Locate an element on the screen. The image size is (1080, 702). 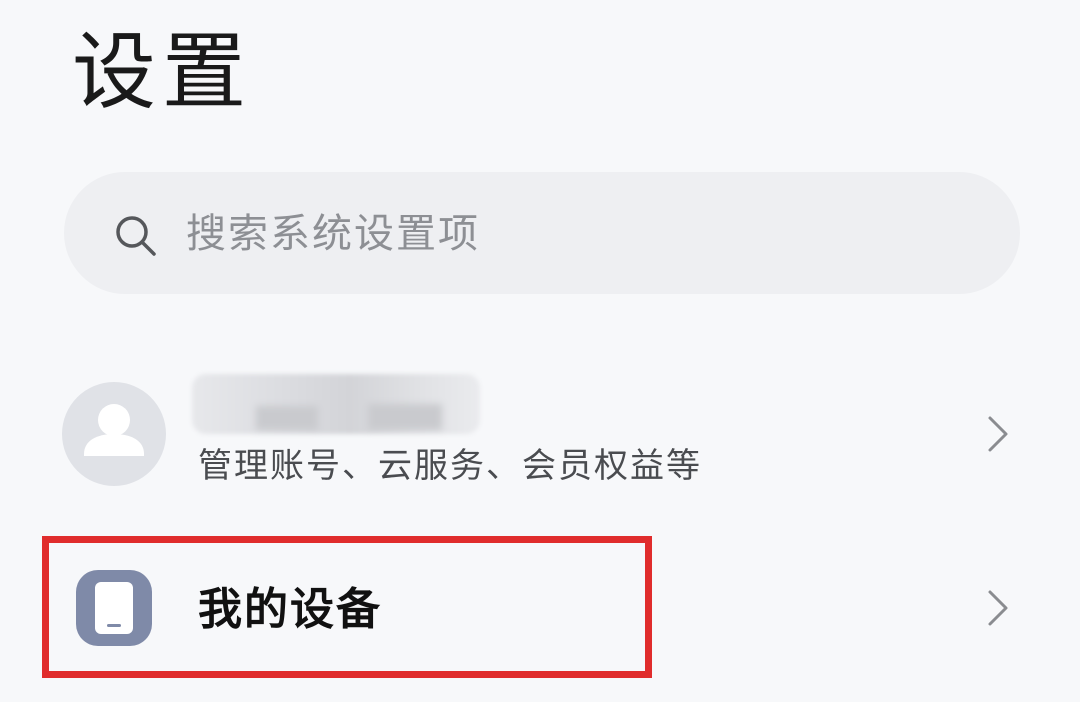
search-input: 搜索系统设置项 is located at coordinates (333, 234).